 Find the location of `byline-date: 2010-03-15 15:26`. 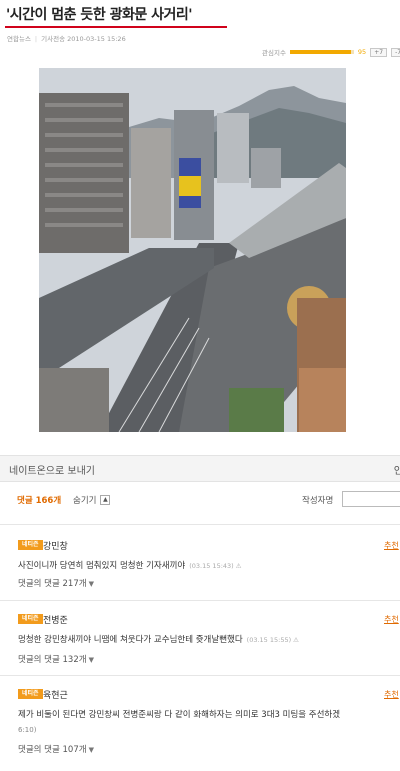

byline-date: 2010-03-15 15:26 is located at coordinates (96, 39).